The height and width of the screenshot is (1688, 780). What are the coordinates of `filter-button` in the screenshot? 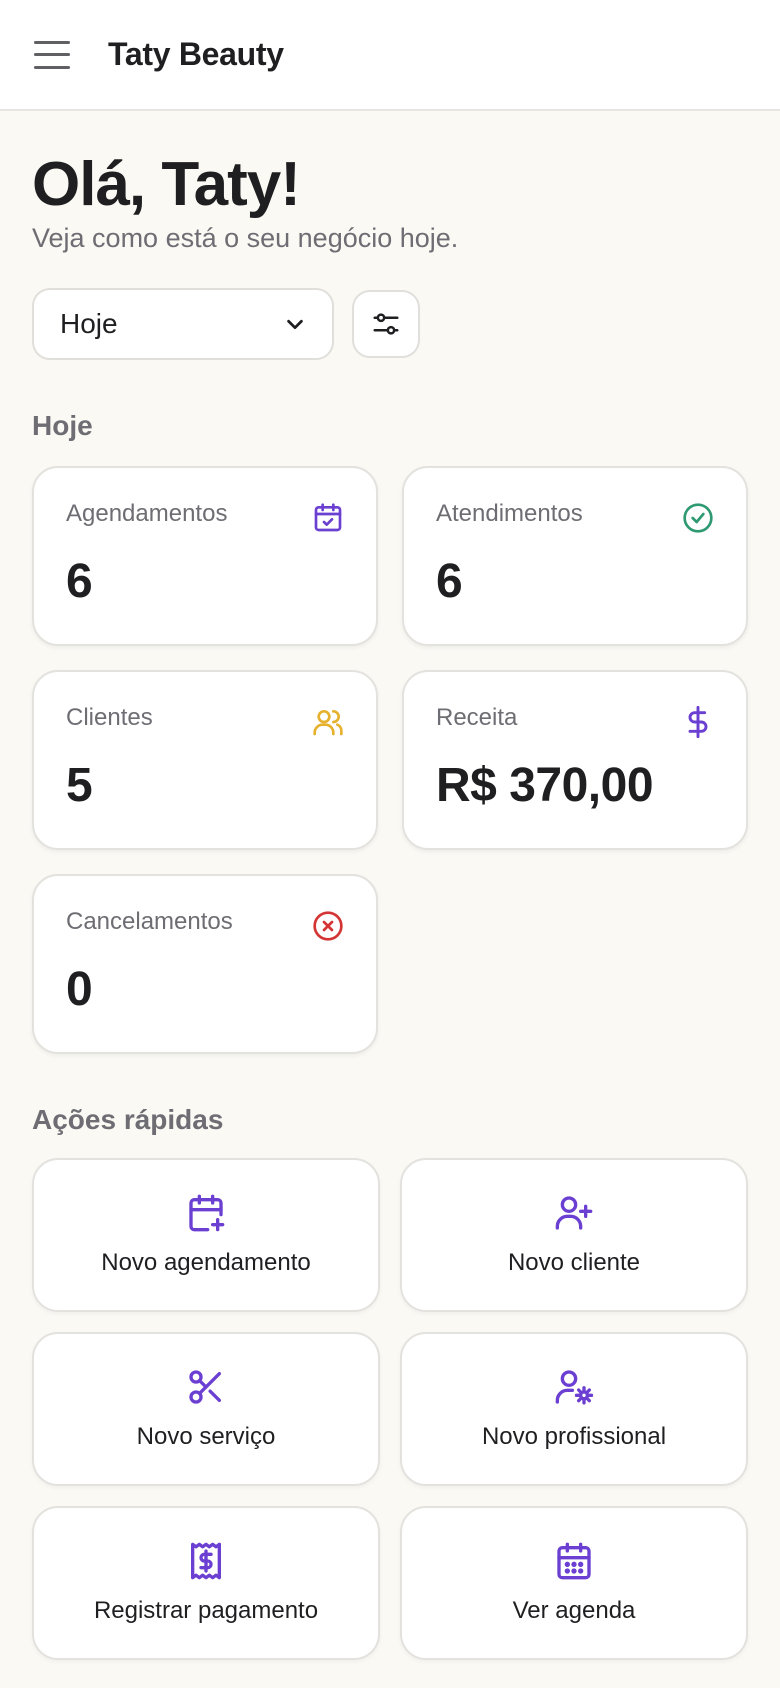 It's located at (386, 324).